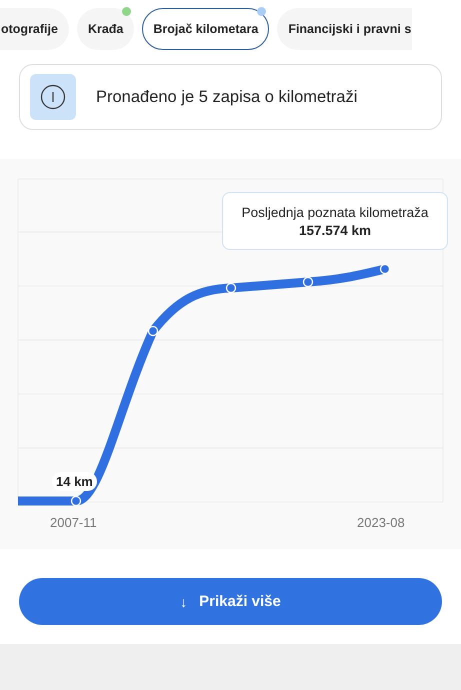 This screenshot has height=690, width=461. What do you see at coordinates (230, 601) in the screenshot?
I see `show-more-button: ↓ Prikaži više` at bounding box center [230, 601].